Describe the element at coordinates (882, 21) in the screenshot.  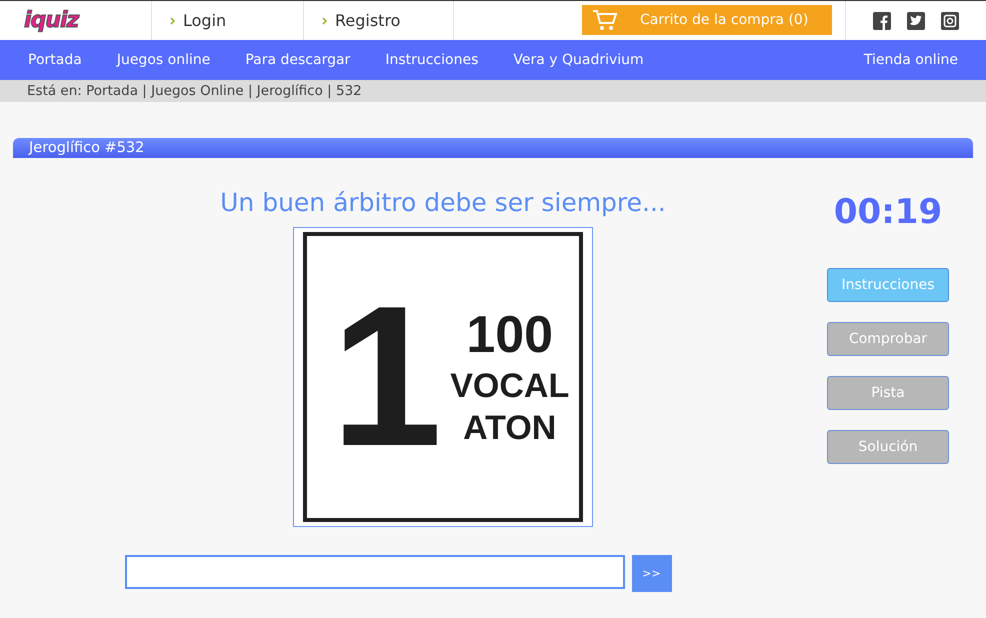
I see `facebook-icon` at that location.